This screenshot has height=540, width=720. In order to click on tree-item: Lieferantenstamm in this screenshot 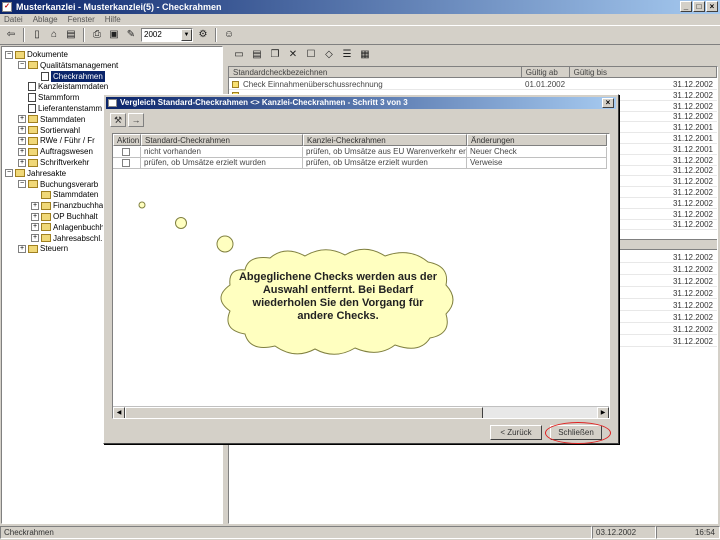, I will do `click(60, 108)`.